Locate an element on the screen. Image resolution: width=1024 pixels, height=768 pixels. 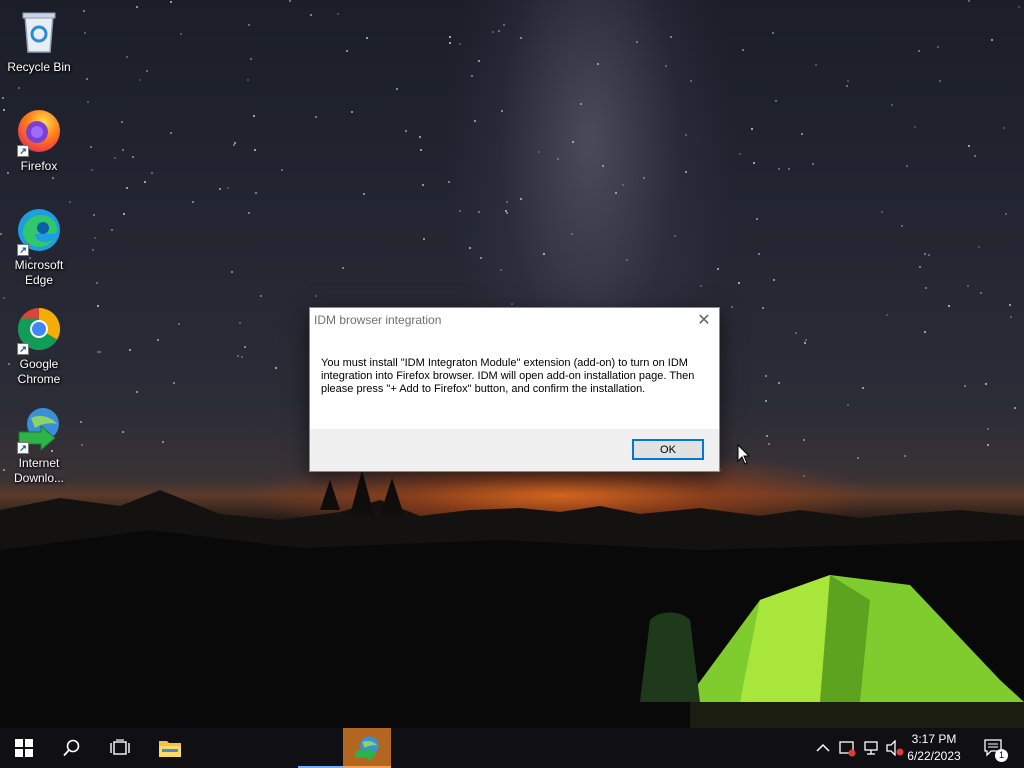
idm-icon: ↗ is located at coordinates (39, 429).